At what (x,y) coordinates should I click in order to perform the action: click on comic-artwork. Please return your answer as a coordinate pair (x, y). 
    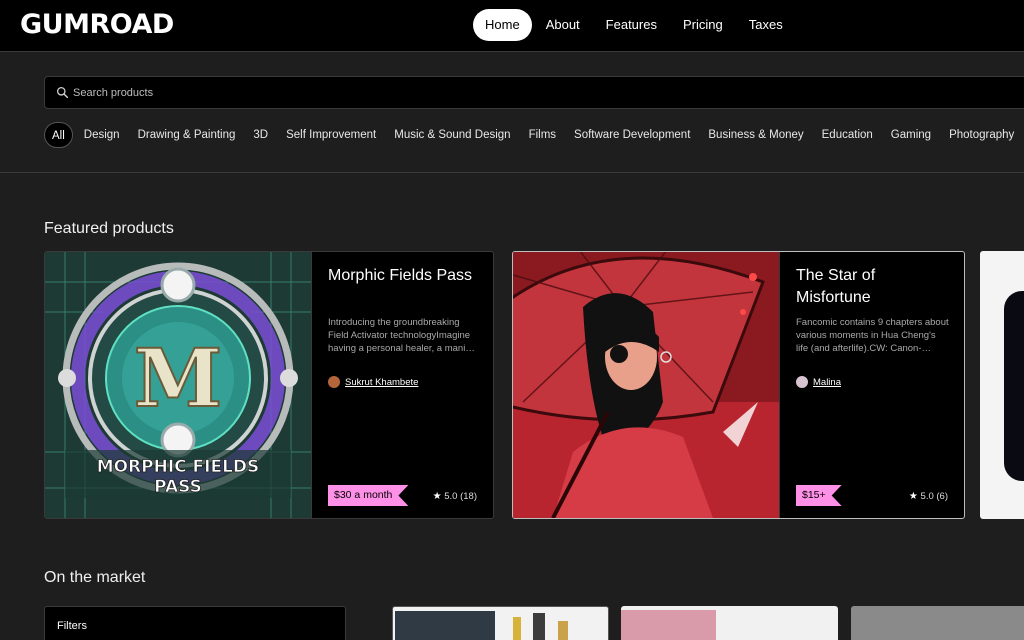
    Looking at the image, I should click on (646, 385).